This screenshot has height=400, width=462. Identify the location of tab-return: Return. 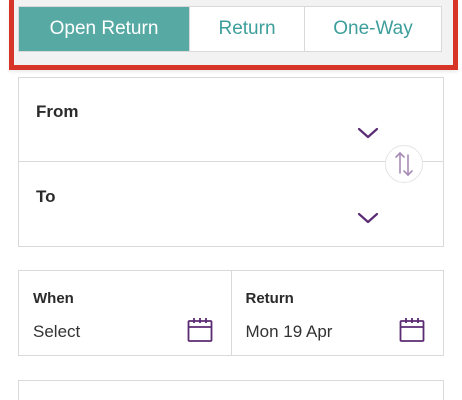
(246, 29).